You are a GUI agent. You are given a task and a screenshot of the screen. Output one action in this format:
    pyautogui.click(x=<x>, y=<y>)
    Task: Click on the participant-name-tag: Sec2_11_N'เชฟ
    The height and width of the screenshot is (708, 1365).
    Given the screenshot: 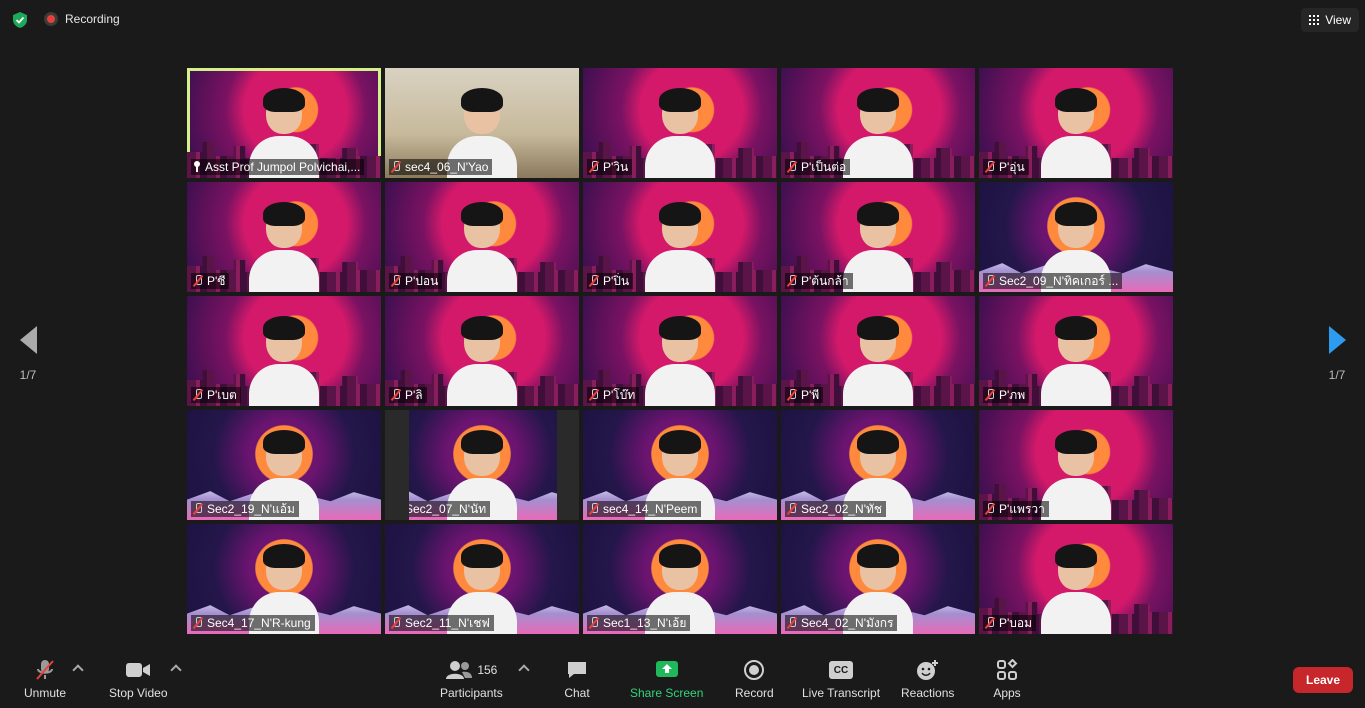 What is the action you would take?
    pyautogui.click(x=441, y=623)
    